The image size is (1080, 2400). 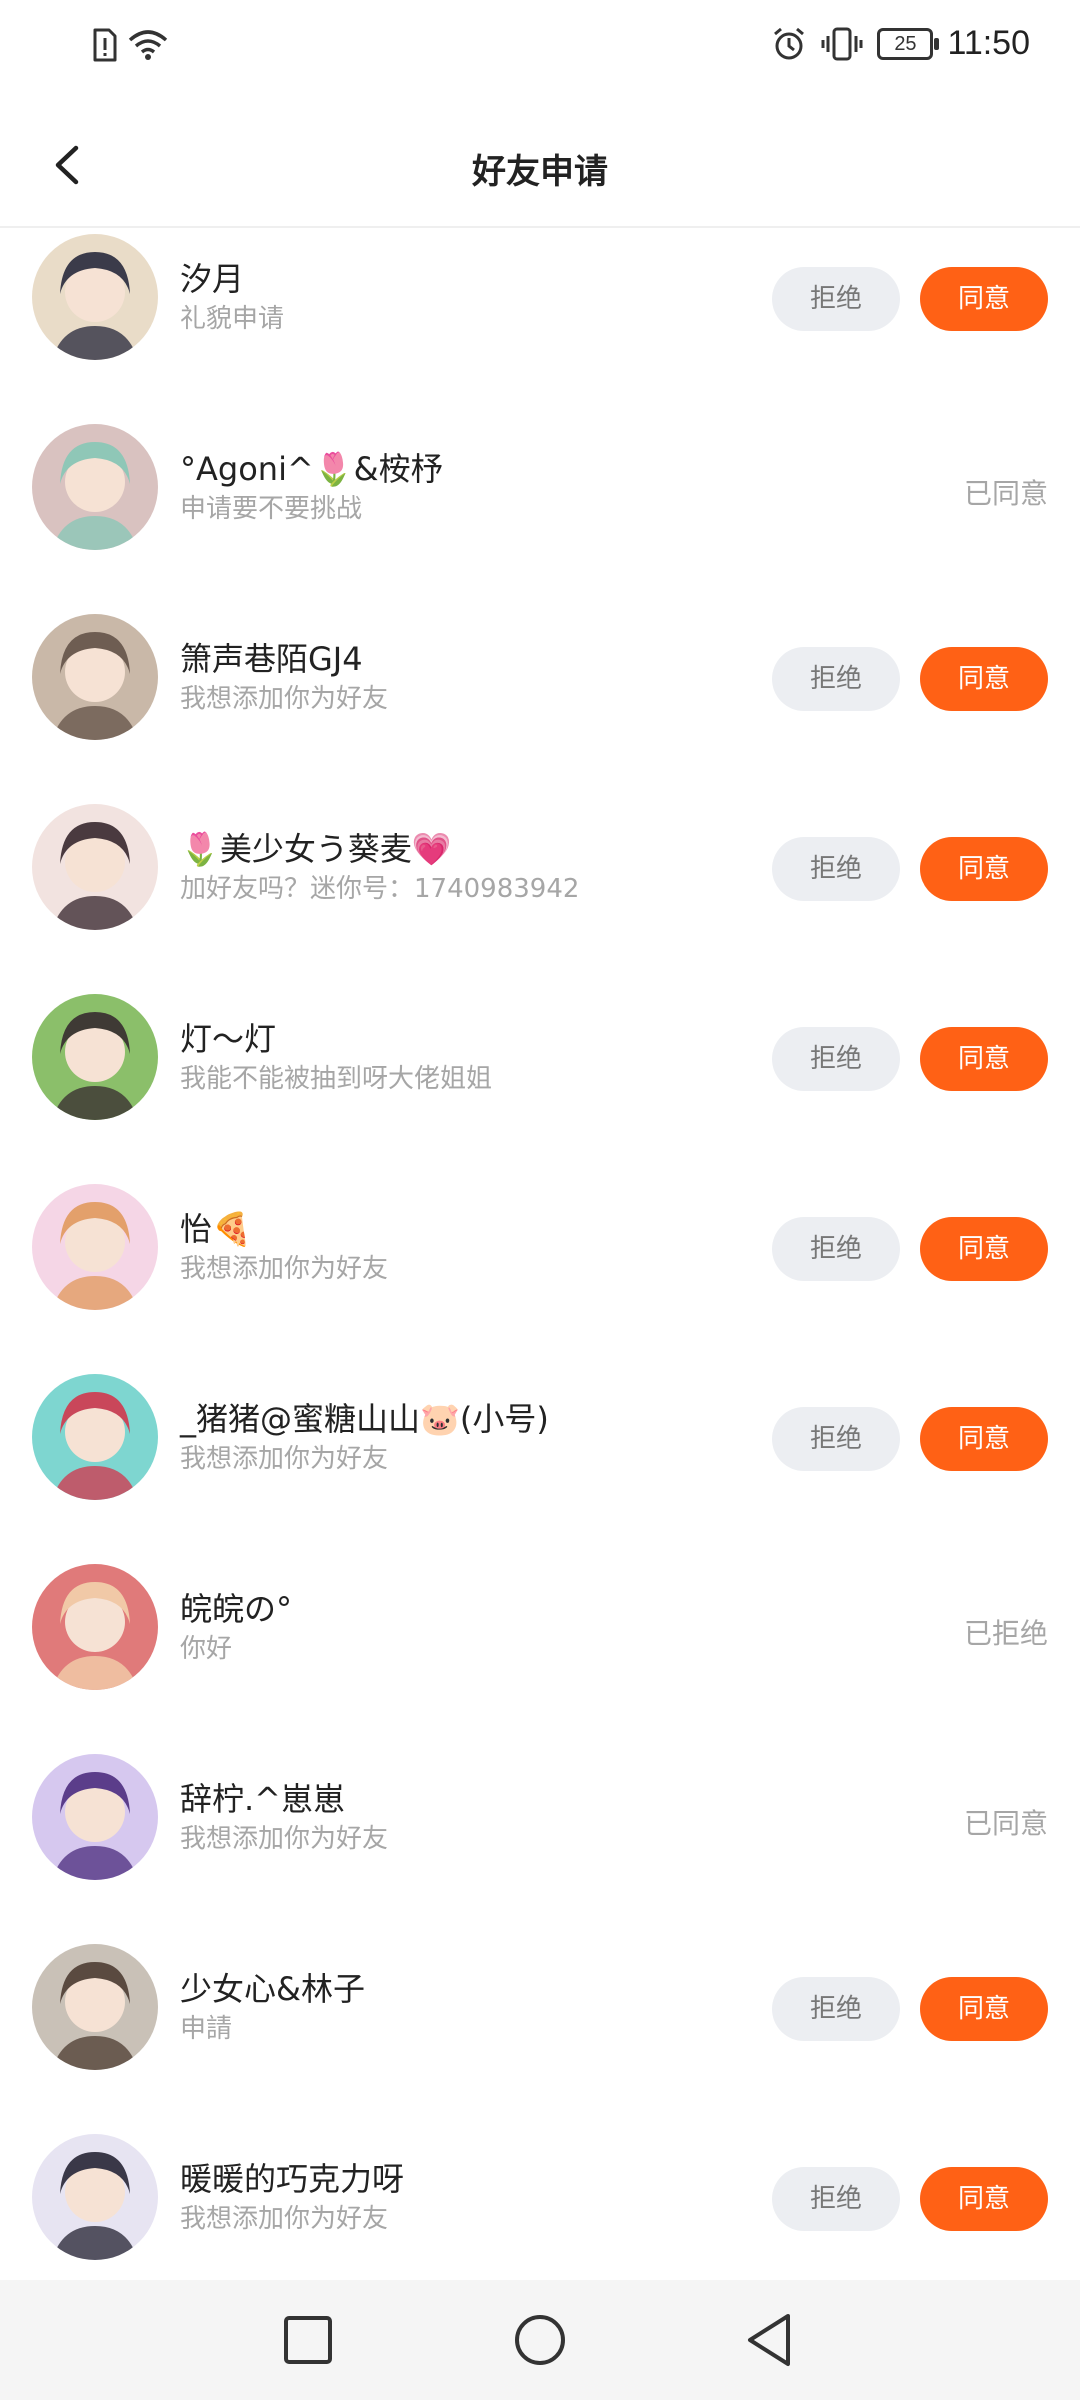 I want to click on system-nav-bar, so click(x=540, y=2340).